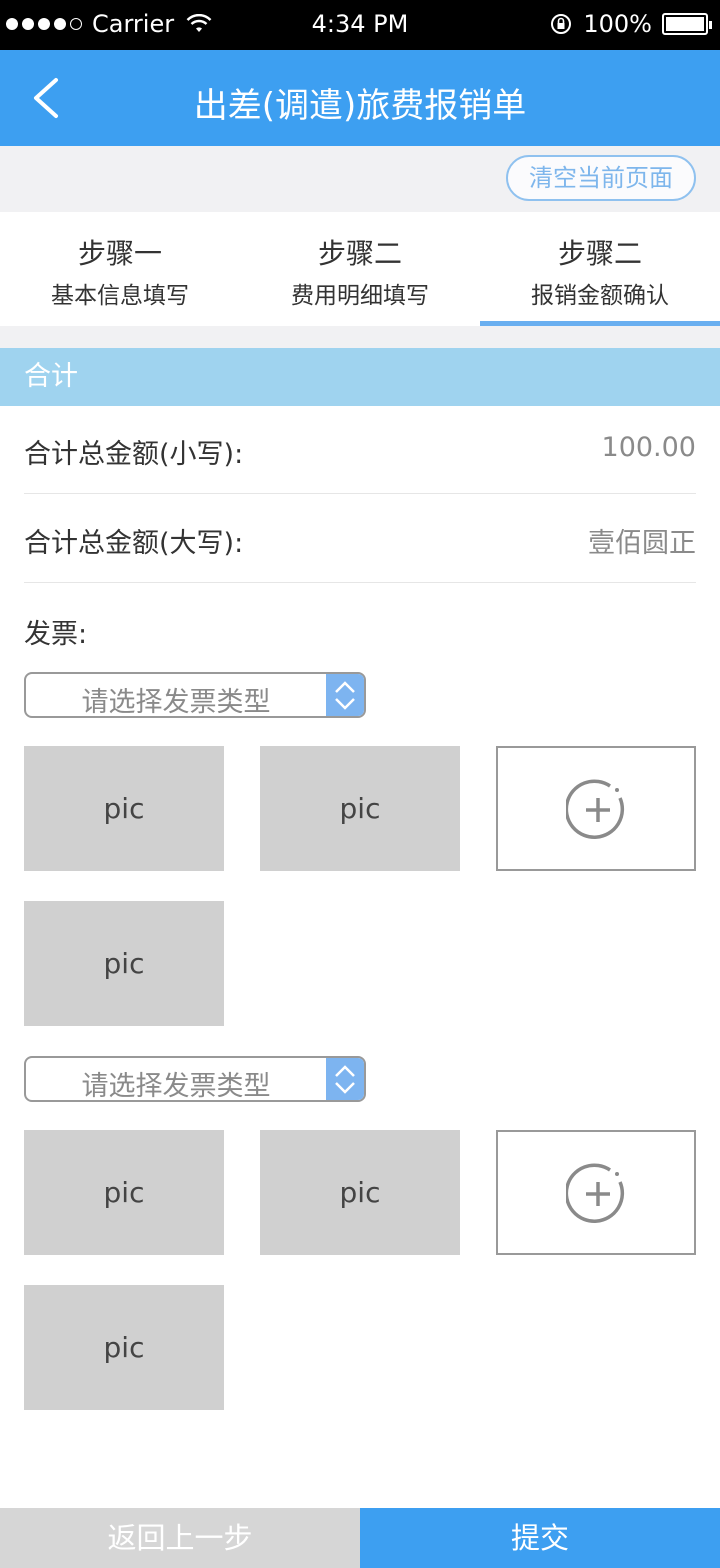 This screenshot has height=1568, width=720. I want to click on footer-bar: 返回上一步 提交, so click(360, 1538).